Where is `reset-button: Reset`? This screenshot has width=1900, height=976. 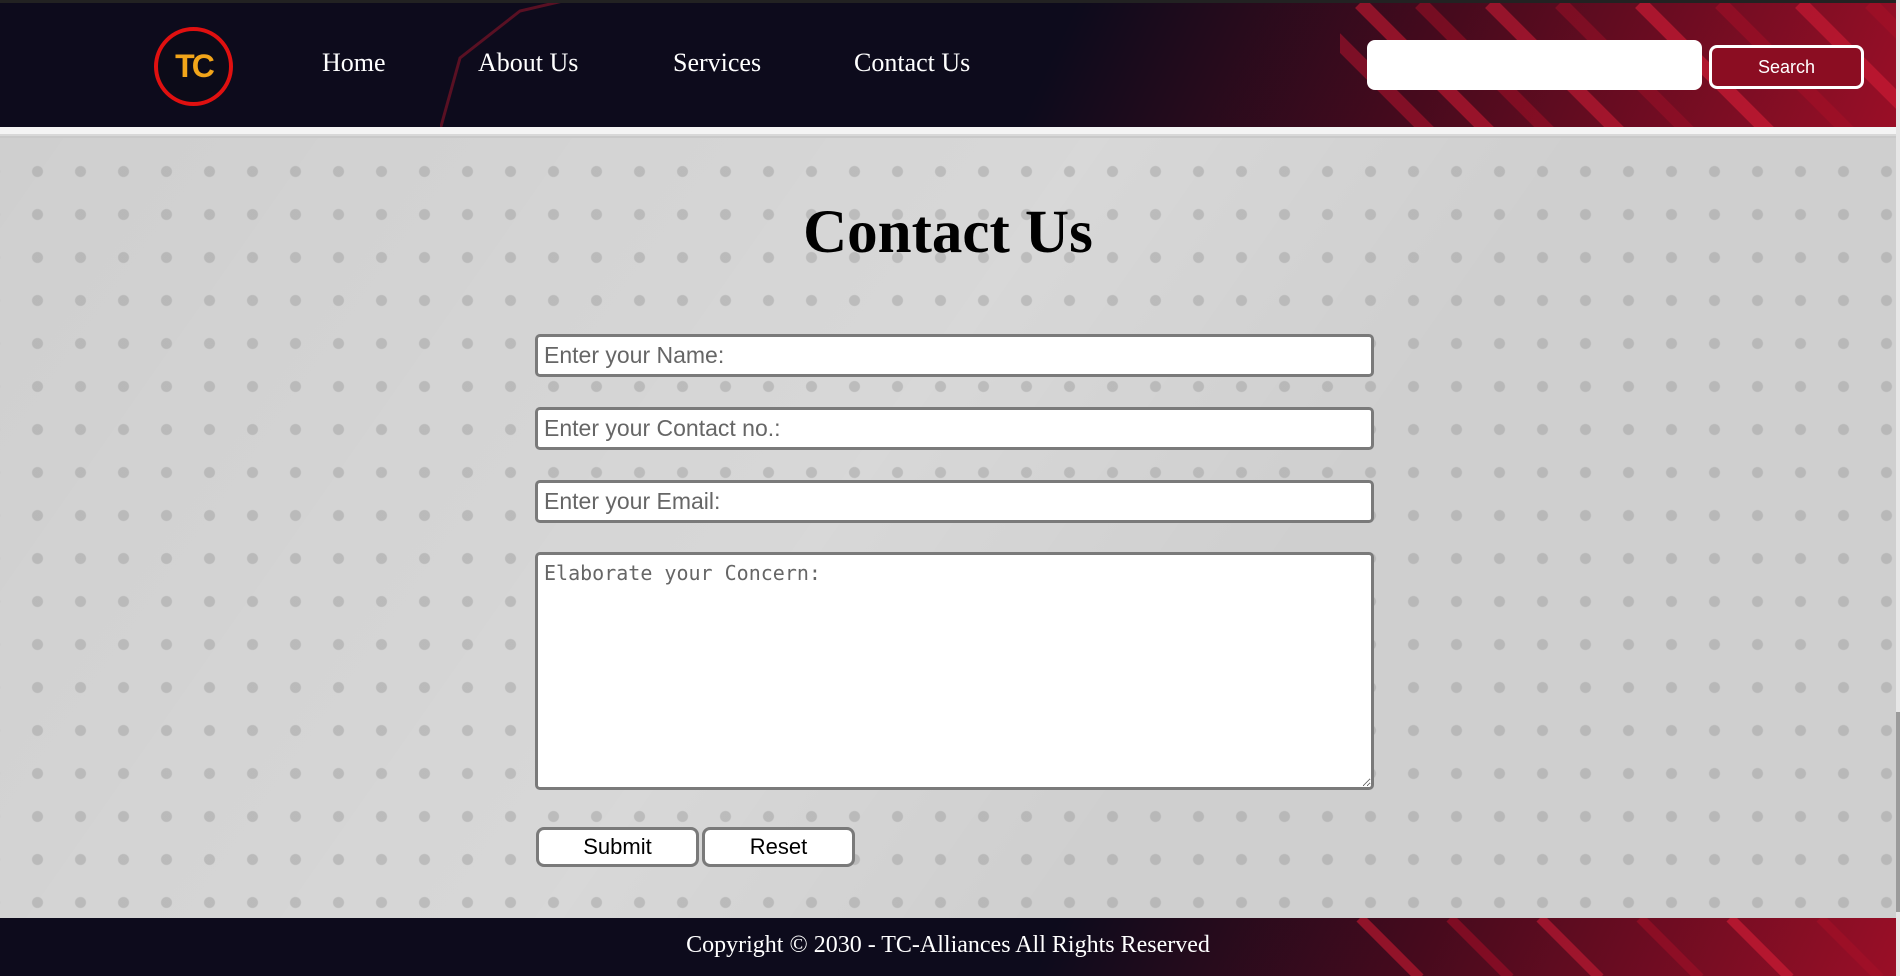 reset-button: Reset is located at coordinates (778, 847).